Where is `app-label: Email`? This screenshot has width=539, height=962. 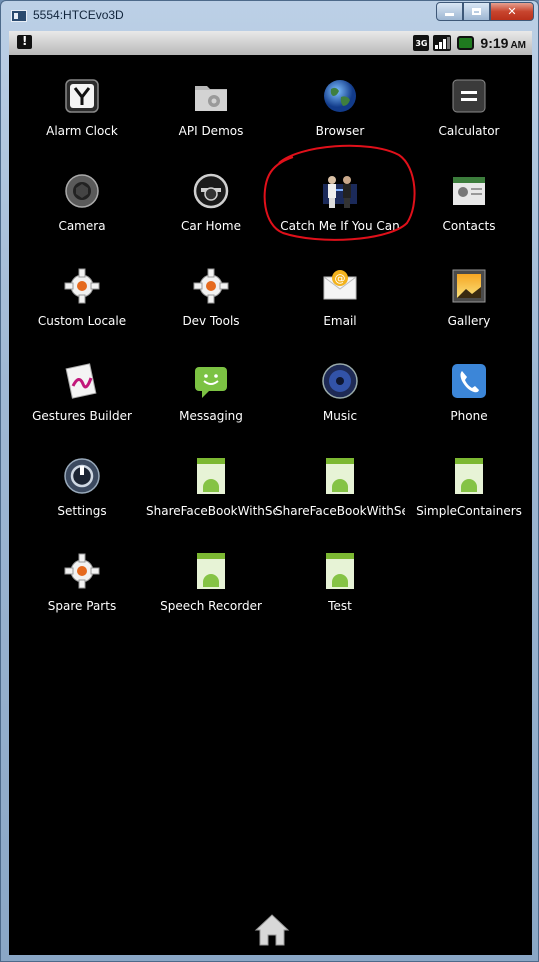
app-label: Email is located at coordinates (340, 321).